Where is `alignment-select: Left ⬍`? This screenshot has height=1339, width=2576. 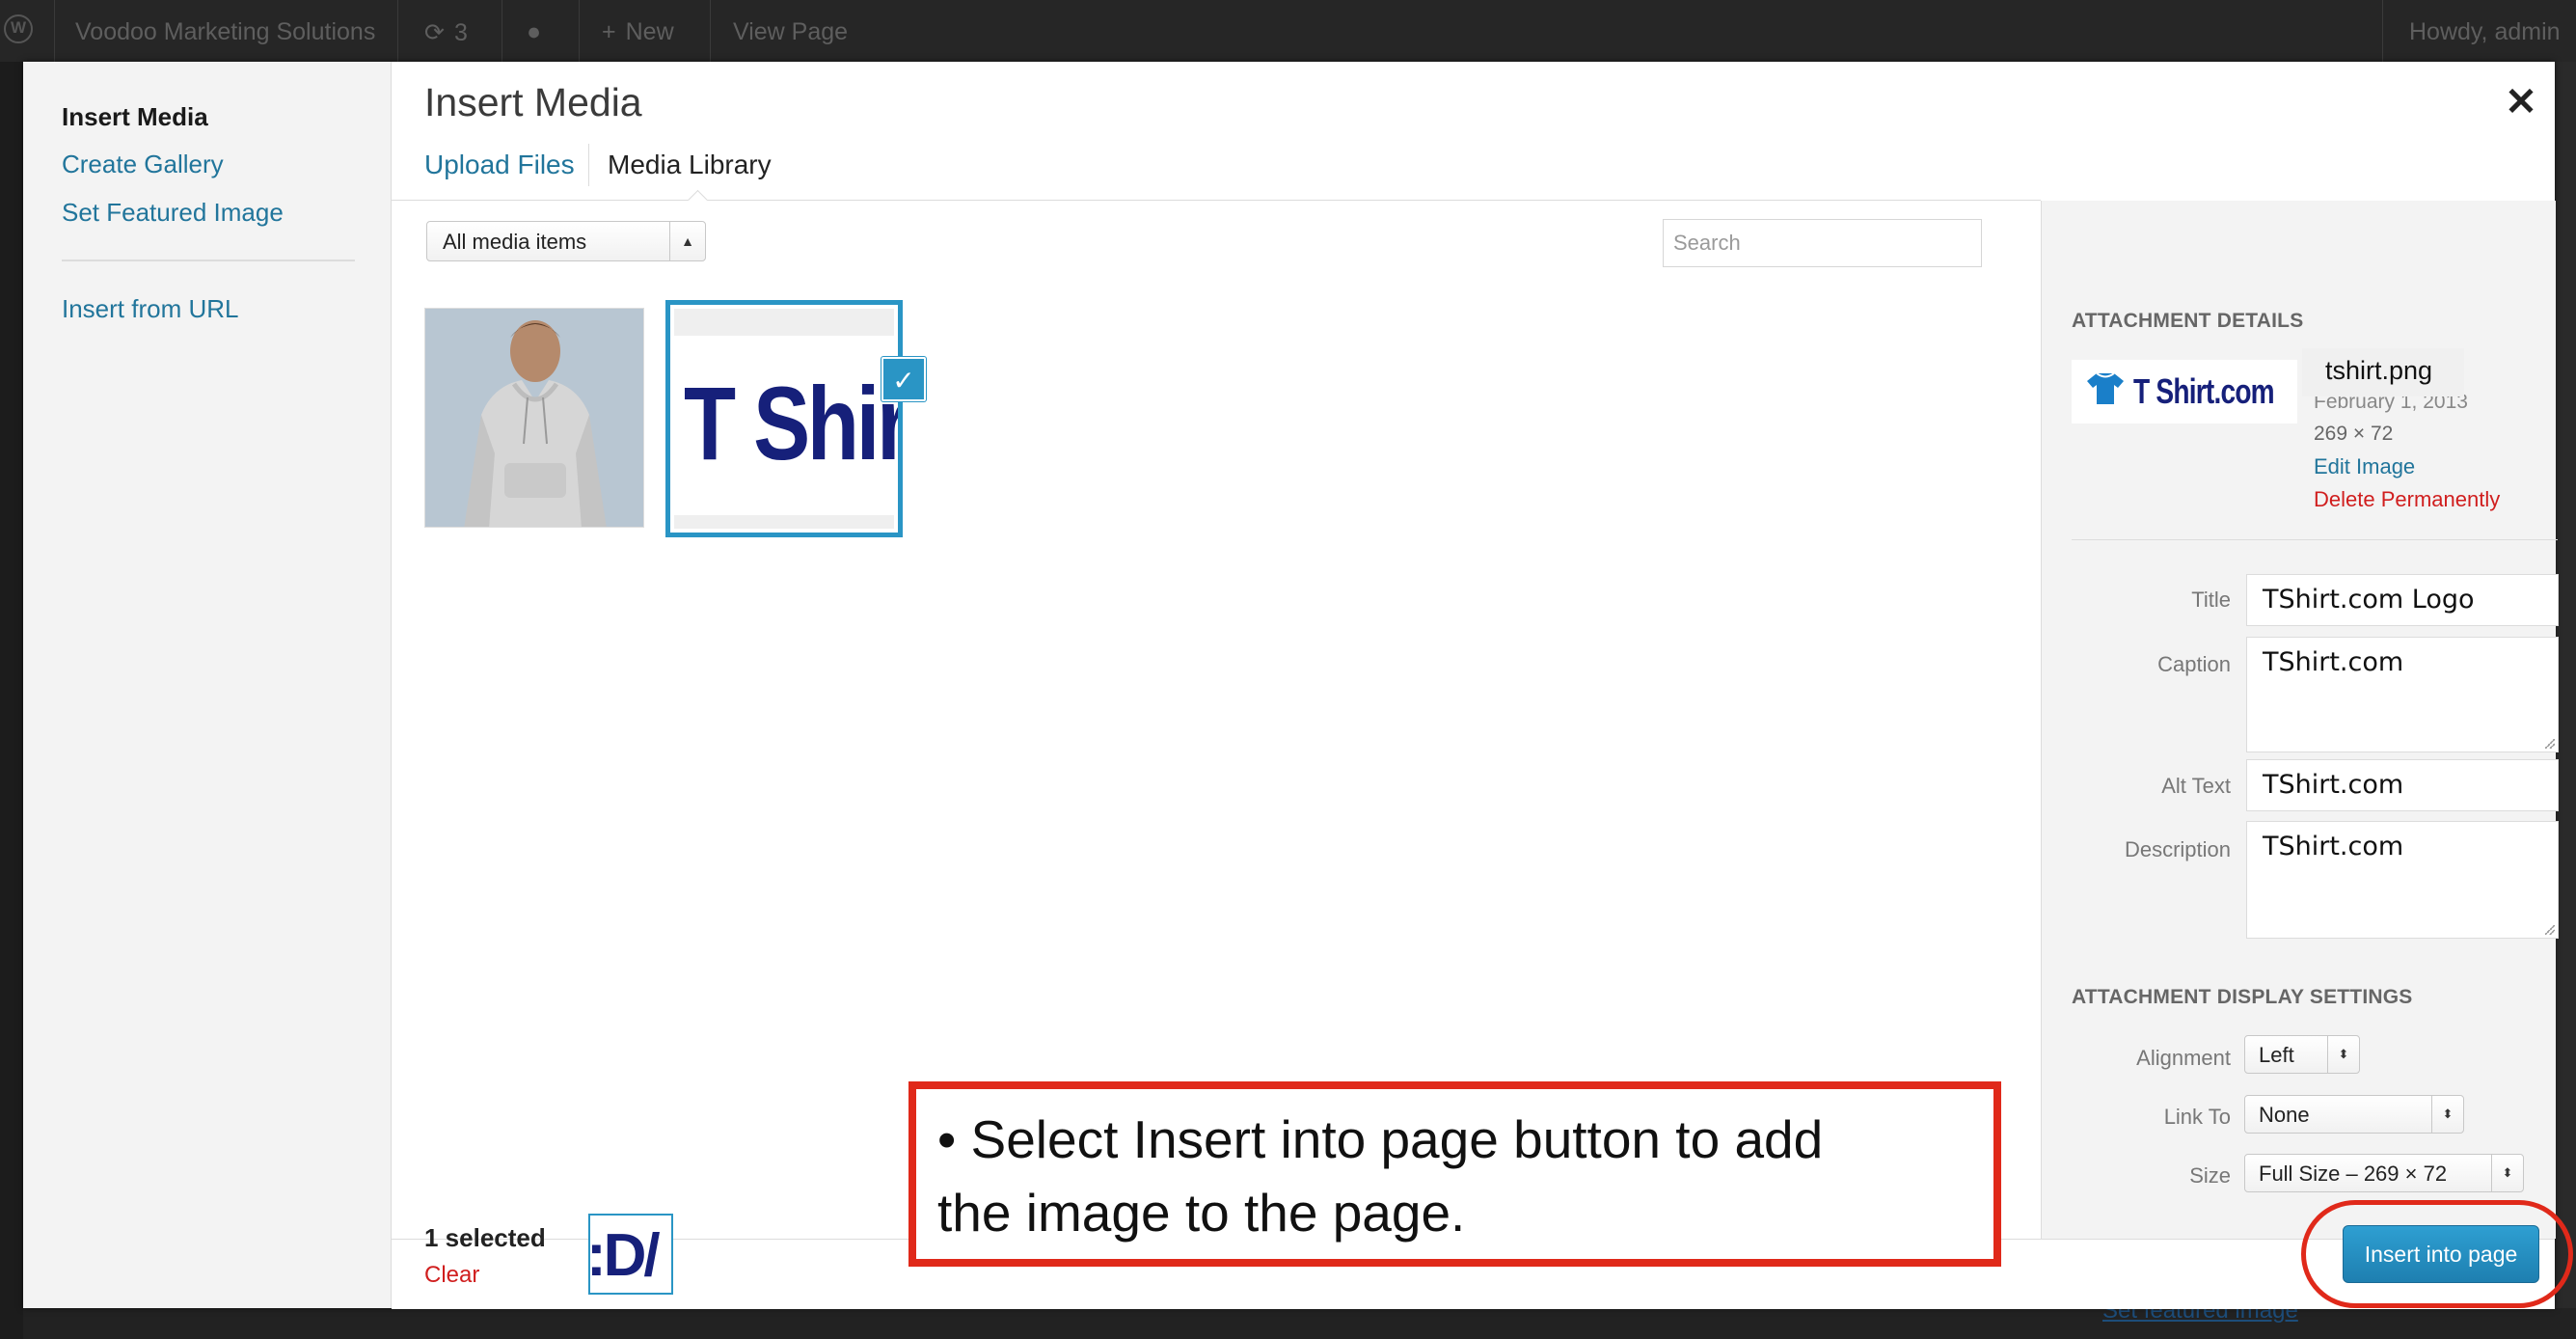
alignment-select: Left ⬍ is located at coordinates (2302, 1054).